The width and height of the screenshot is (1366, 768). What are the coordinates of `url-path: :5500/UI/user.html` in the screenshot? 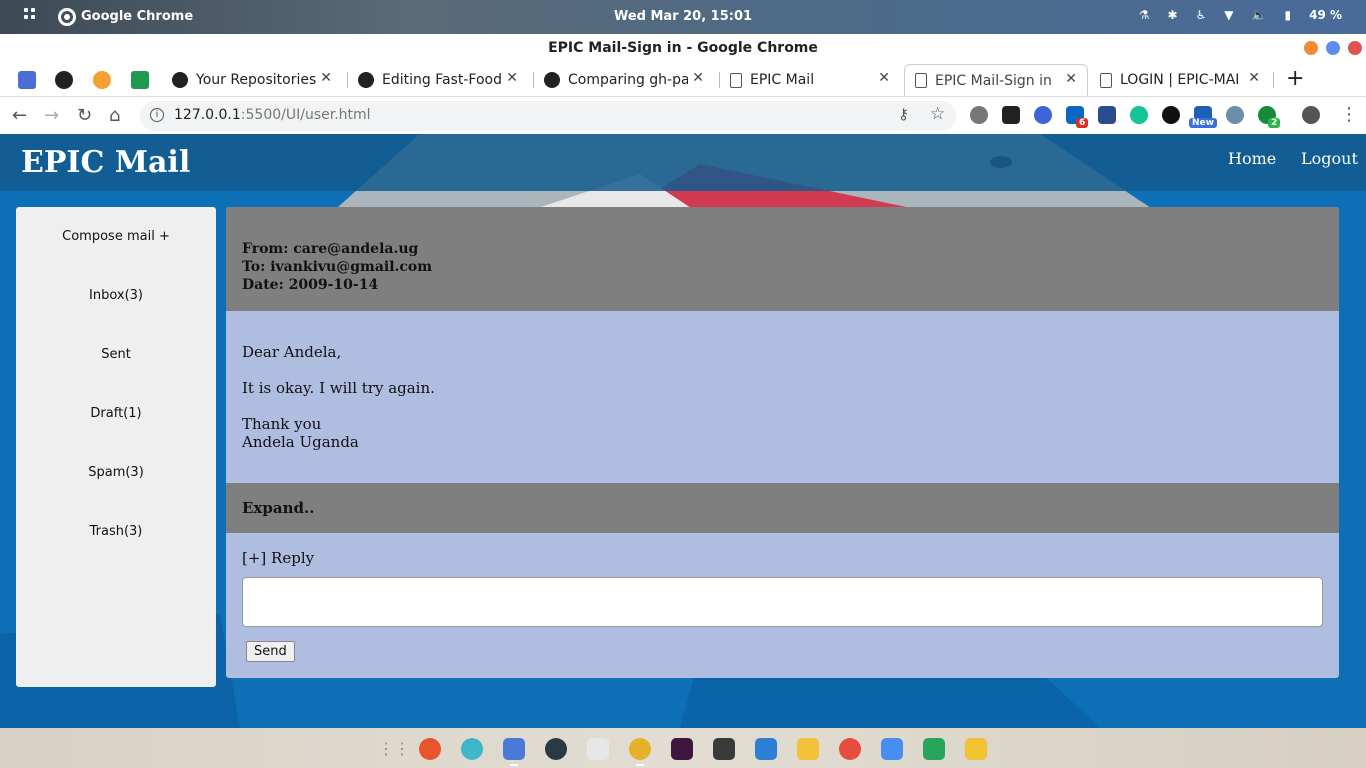 It's located at (305, 115).